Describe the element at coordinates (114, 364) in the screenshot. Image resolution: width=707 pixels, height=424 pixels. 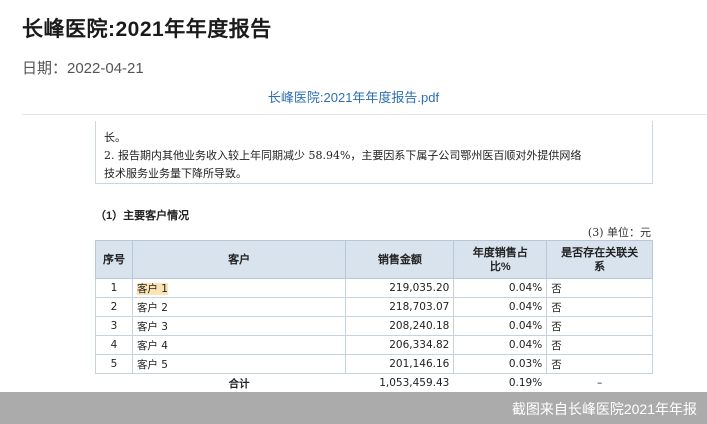
I see `cell-idx: 5` at that location.